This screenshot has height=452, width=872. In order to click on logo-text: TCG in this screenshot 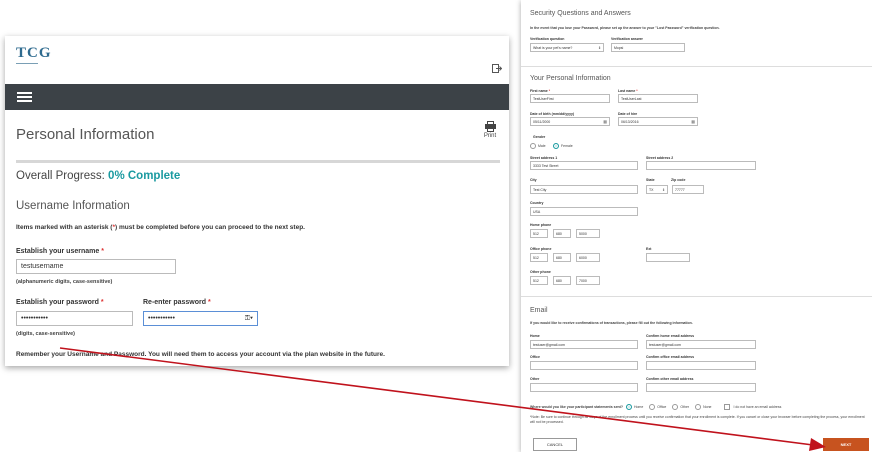, I will do `click(34, 53)`.